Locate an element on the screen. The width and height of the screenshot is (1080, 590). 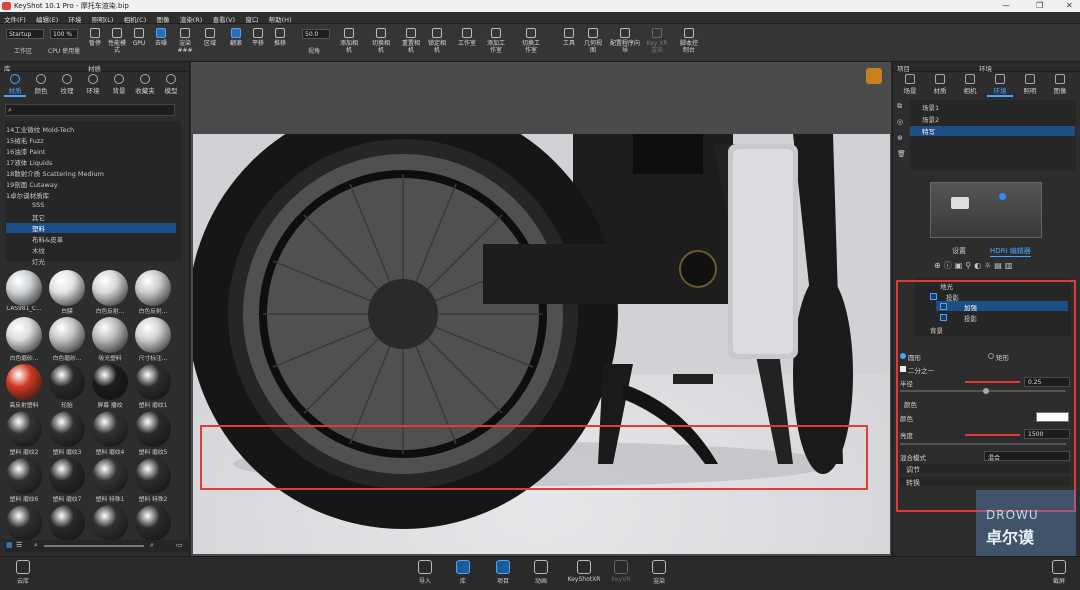
add-light-icon: ⊕ is located at coordinates (939, 265).